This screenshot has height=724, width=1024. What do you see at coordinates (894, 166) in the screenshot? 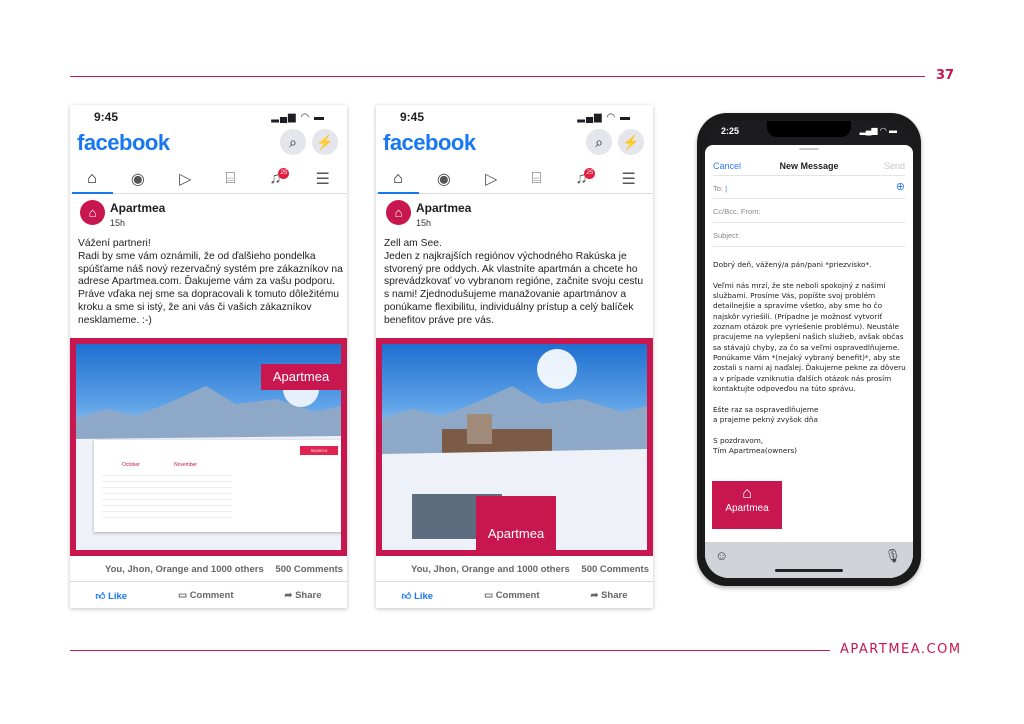
I see `send-button: Send` at bounding box center [894, 166].